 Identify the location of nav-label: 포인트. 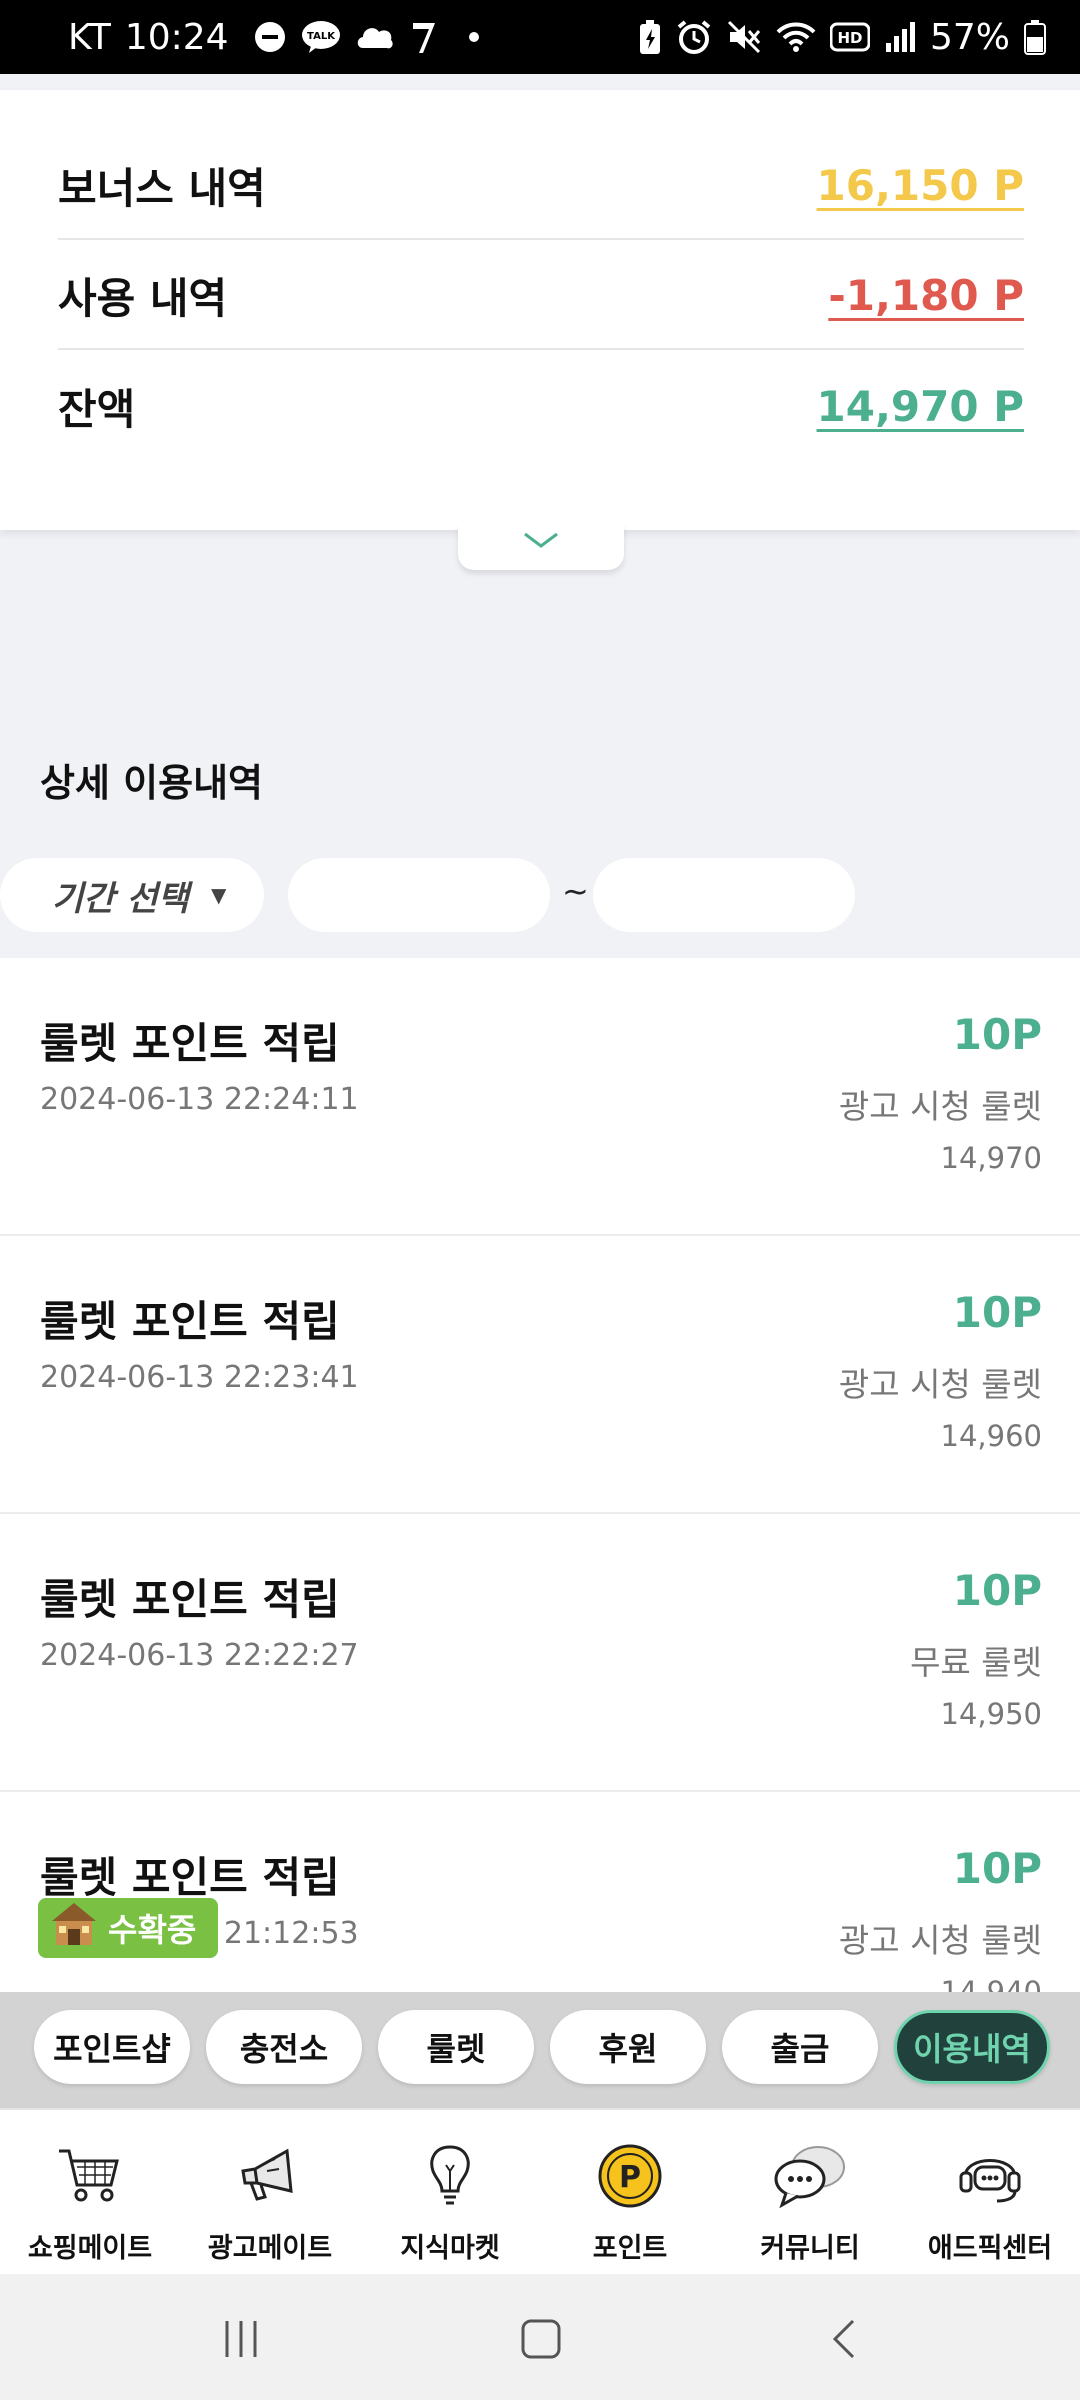
(630, 2248).